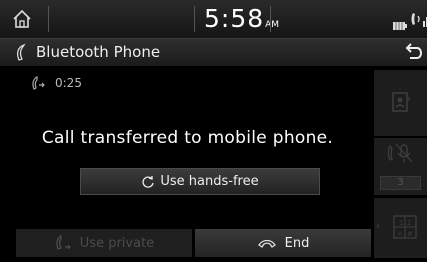  Describe the element at coordinates (22, 19) in the screenshot. I see `home-icon` at that location.